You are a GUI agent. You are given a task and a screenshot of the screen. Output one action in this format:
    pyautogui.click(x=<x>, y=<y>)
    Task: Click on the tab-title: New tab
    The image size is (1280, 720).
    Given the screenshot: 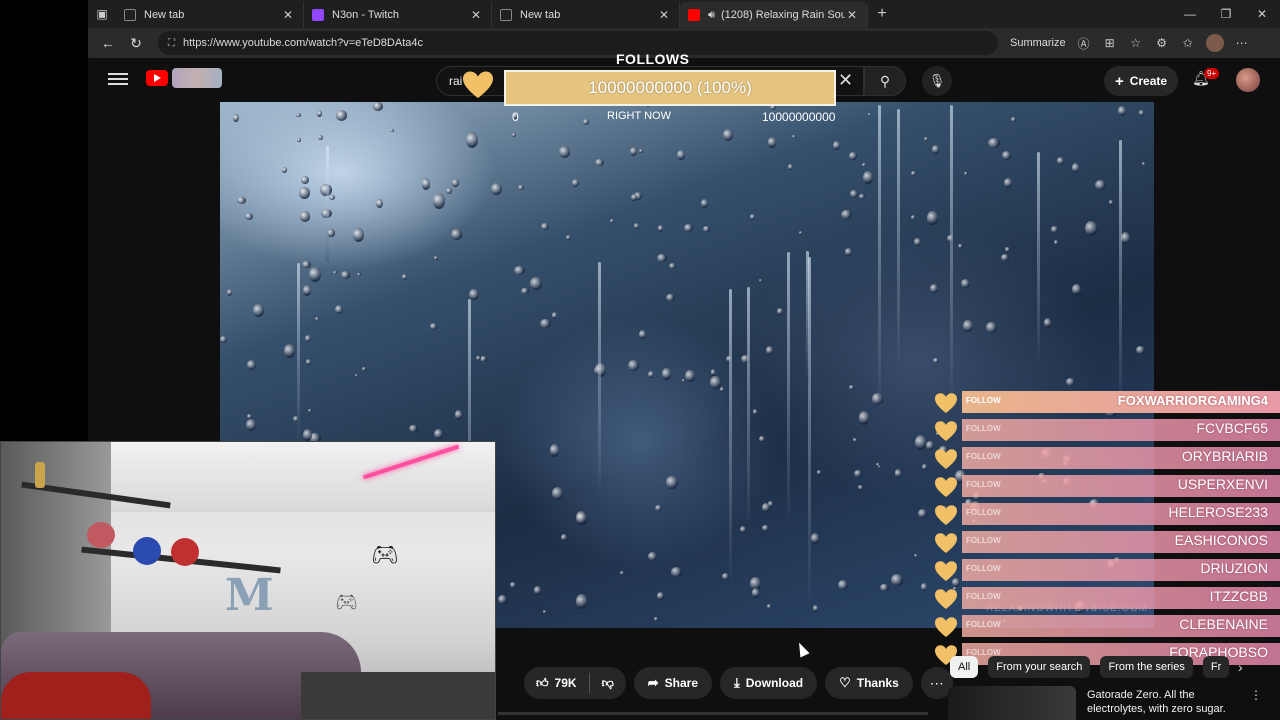 What is the action you would take?
    pyautogui.click(x=164, y=15)
    